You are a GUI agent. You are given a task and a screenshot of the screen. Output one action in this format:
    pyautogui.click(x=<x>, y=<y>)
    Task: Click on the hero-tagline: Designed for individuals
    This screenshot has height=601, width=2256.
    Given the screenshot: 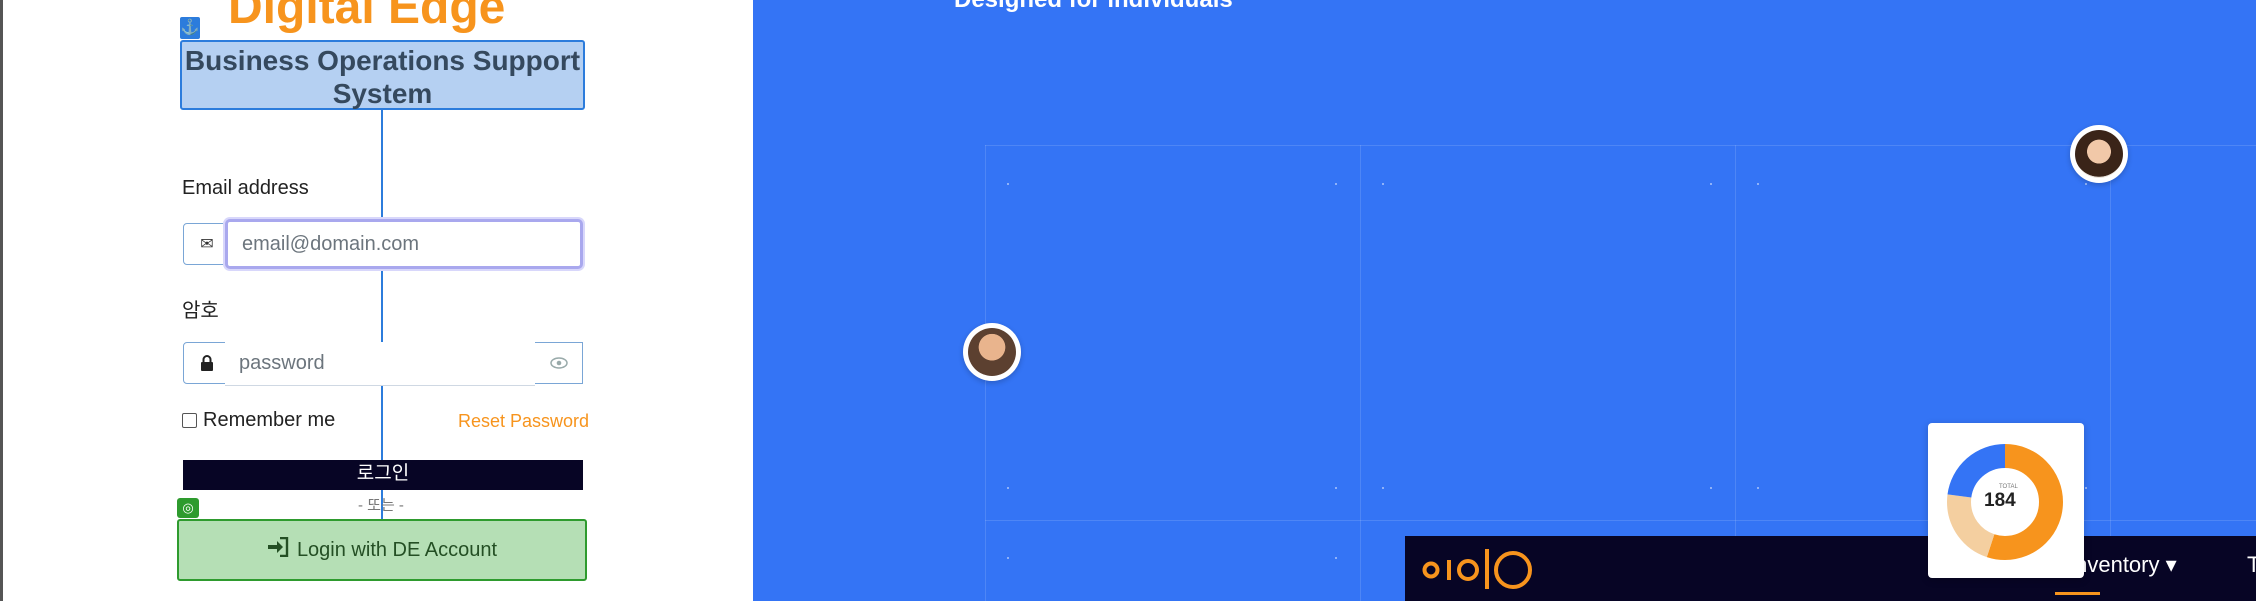 What is the action you would take?
    pyautogui.click(x=1093, y=7)
    